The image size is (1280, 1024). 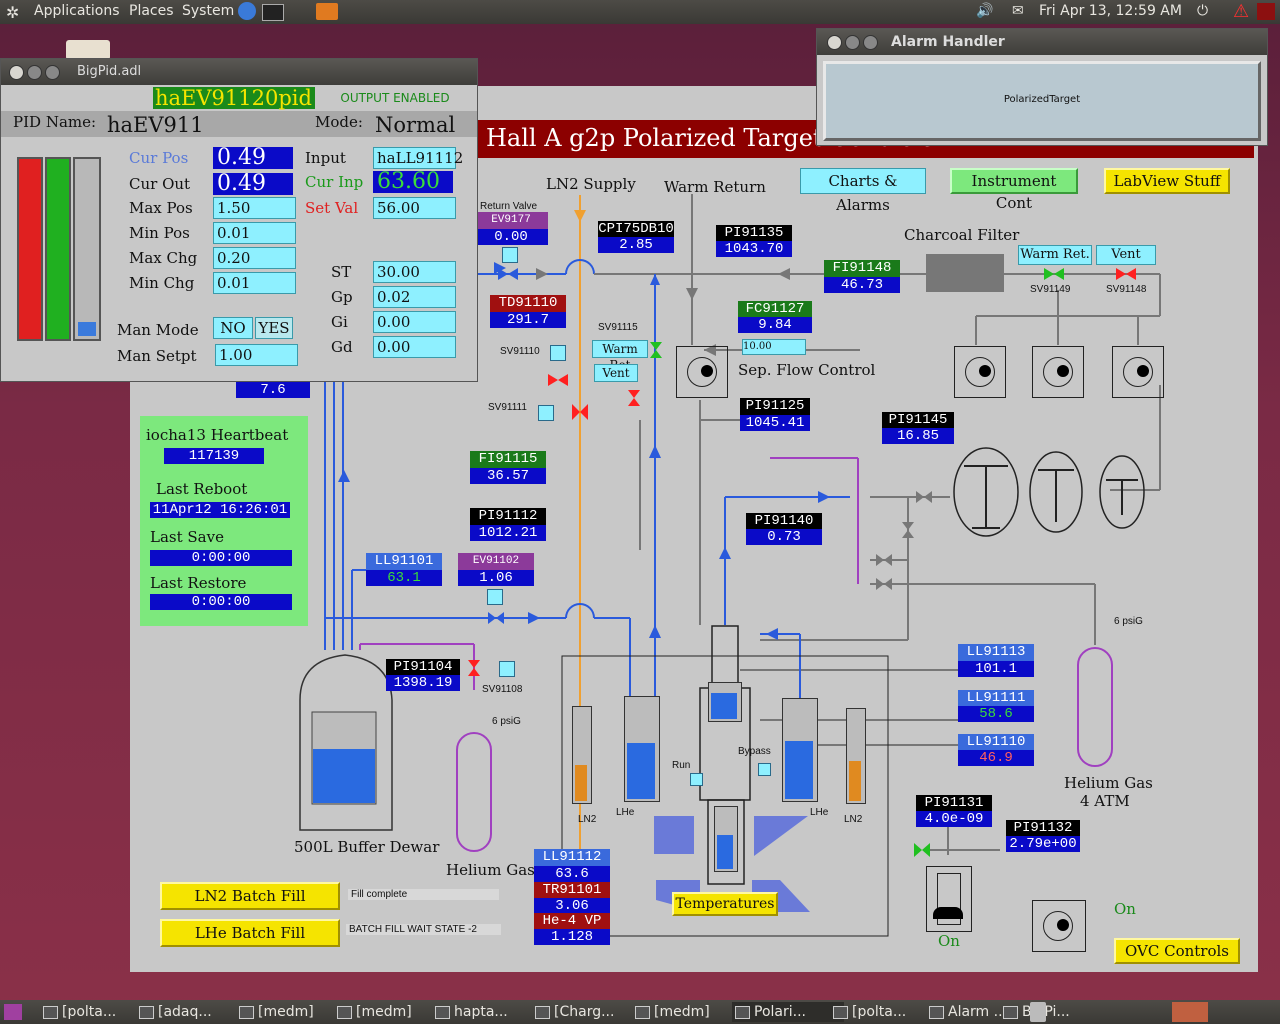 What do you see at coordinates (587, 819) in the screenshot?
I see `ln2-left-label: LN2` at bounding box center [587, 819].